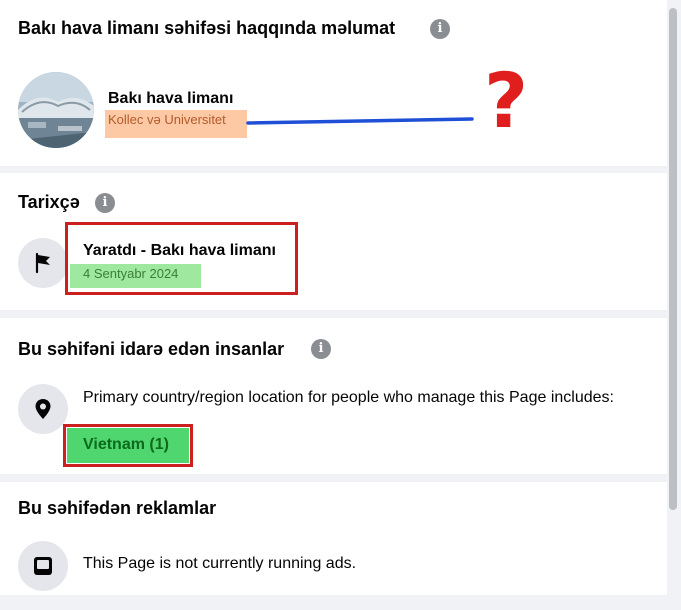  Describe the element at coordinates (135, 276) in the screenshot. I see `created-date: 4 Sentyabr 2024` at that location.